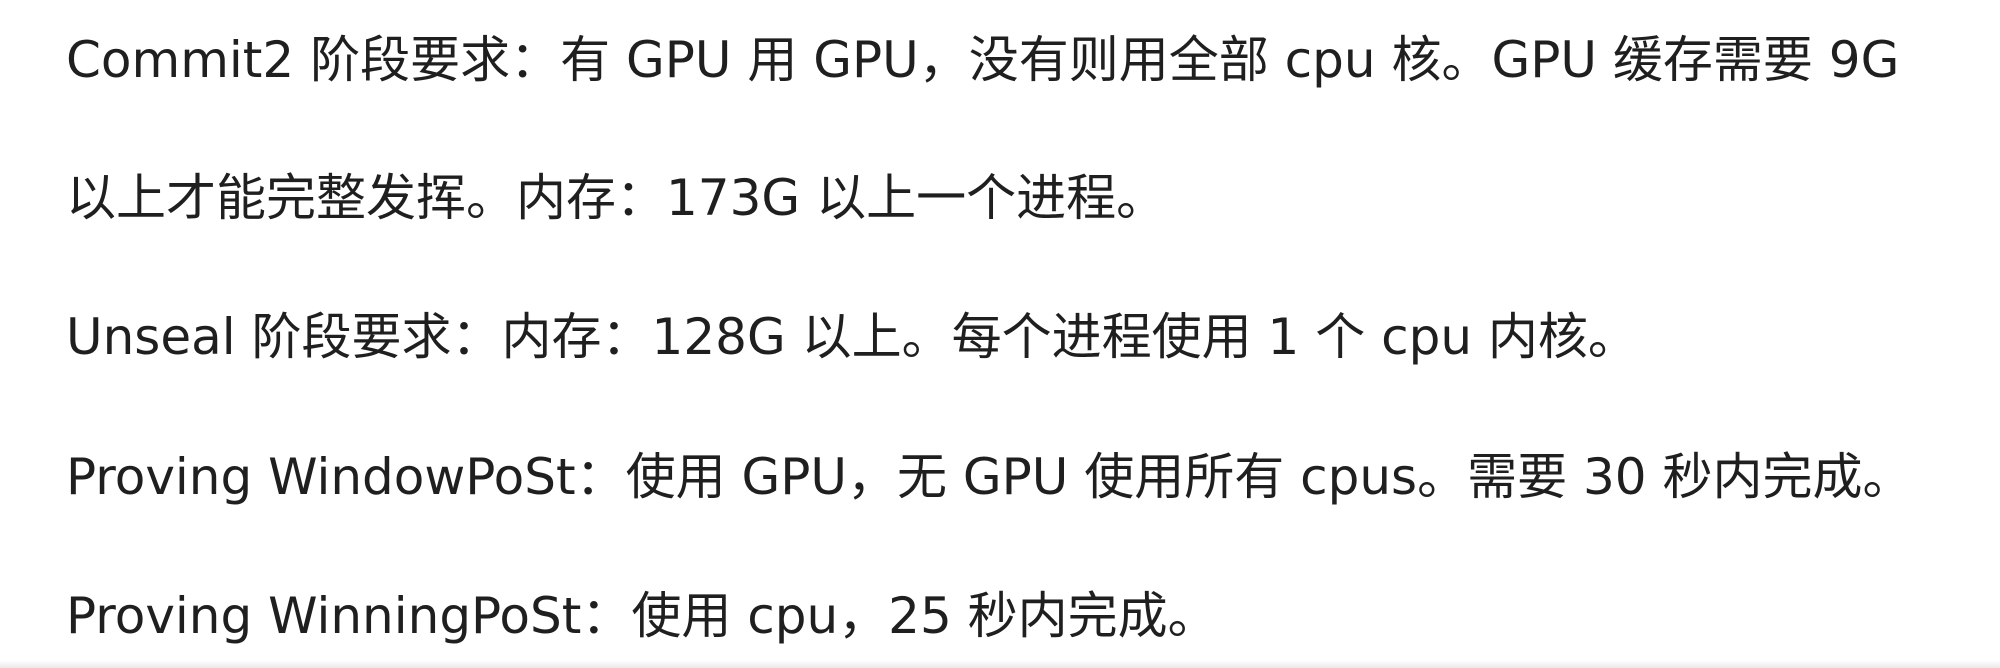 The height and width of the screenshot is (668, 2000). I want to click on text-line-winningpost: Proving WinningPoSt：使用 cpu，25 秒内完成。, so click(642, 616).